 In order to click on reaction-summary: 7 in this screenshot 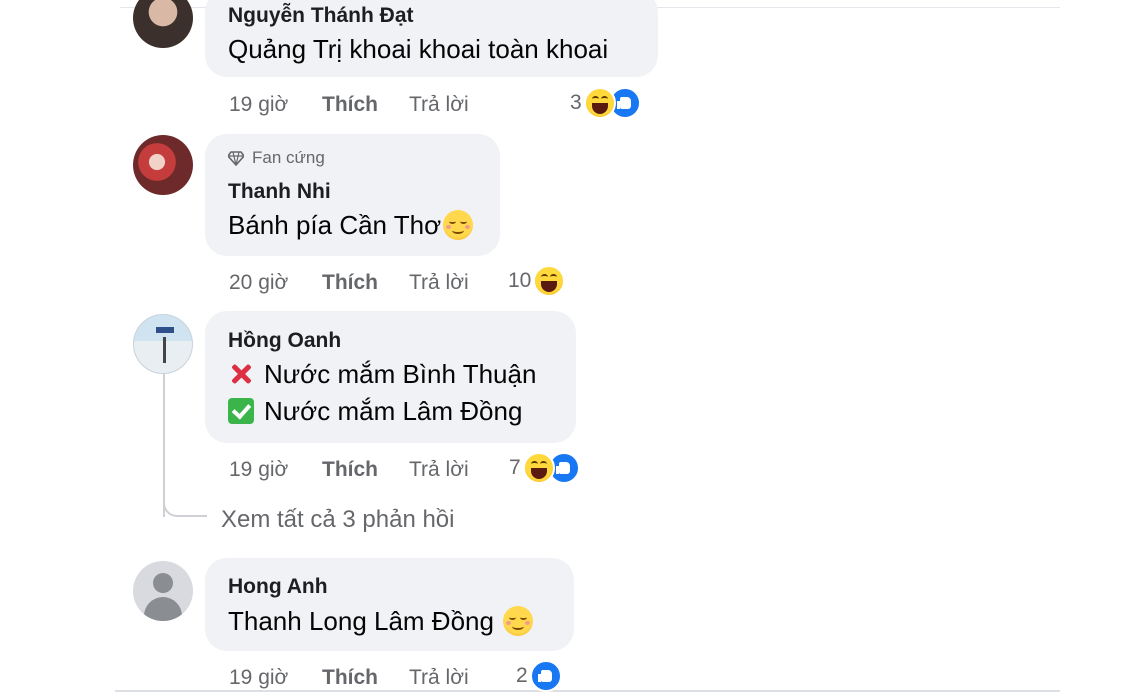, I will do `click(544, 468)`.